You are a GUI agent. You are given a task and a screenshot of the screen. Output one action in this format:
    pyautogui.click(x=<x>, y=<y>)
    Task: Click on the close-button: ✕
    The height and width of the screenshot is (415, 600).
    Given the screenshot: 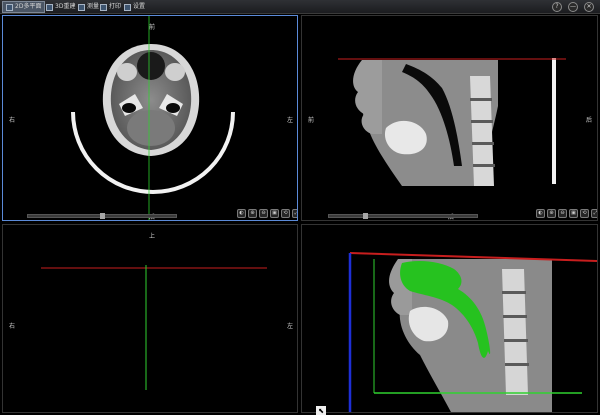 What is the action you would take?
    pyautogui.click(x=589, y=7)
    